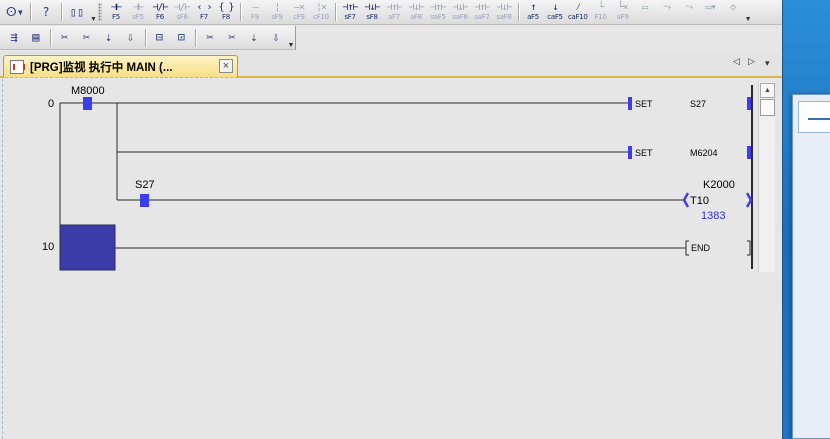 The width and height of the screenshot is (830, 439). Describe the element at coordinates (555, 7) in the screenshot. I see `operation-falling-icon: ↓` at that location.